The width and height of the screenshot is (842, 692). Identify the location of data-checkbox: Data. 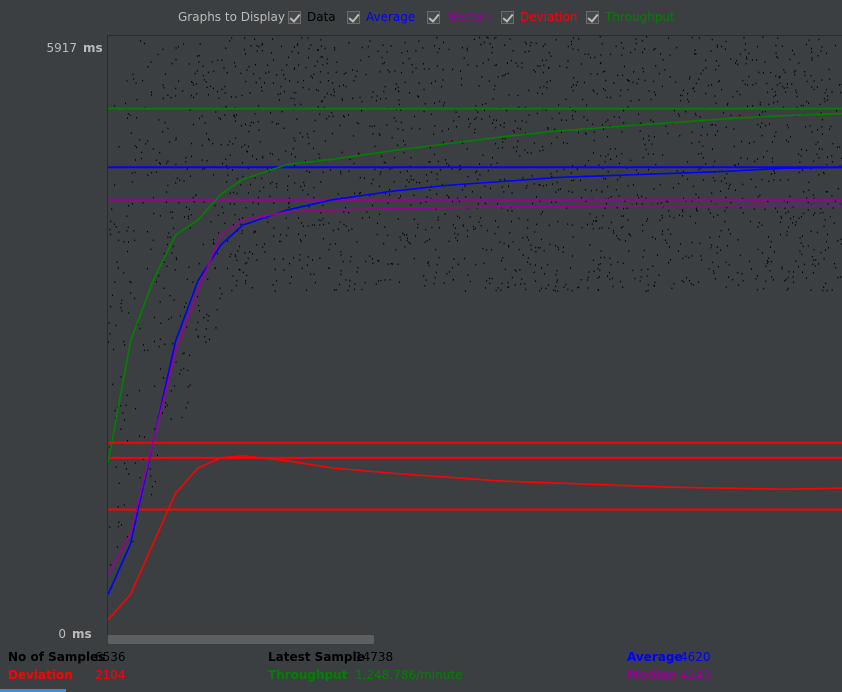
(312, 17).